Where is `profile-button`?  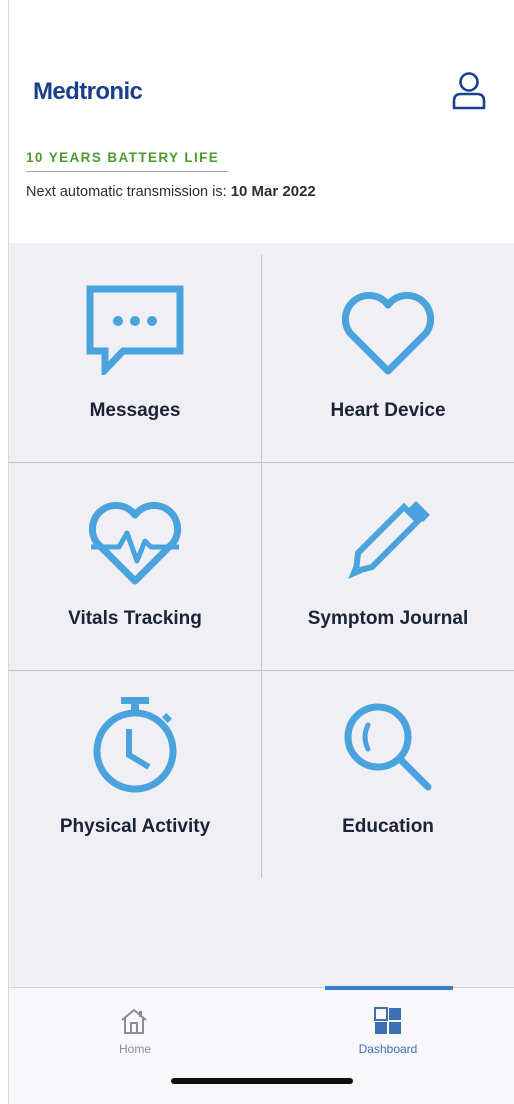
profile-button is located at coordinates (469, 91).